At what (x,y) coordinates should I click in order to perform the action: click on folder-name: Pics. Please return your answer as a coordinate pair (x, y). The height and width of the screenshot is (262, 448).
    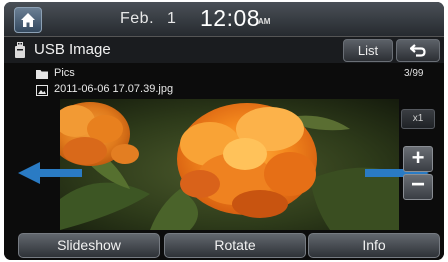
    Looking at the image, I should click on (64, 73).